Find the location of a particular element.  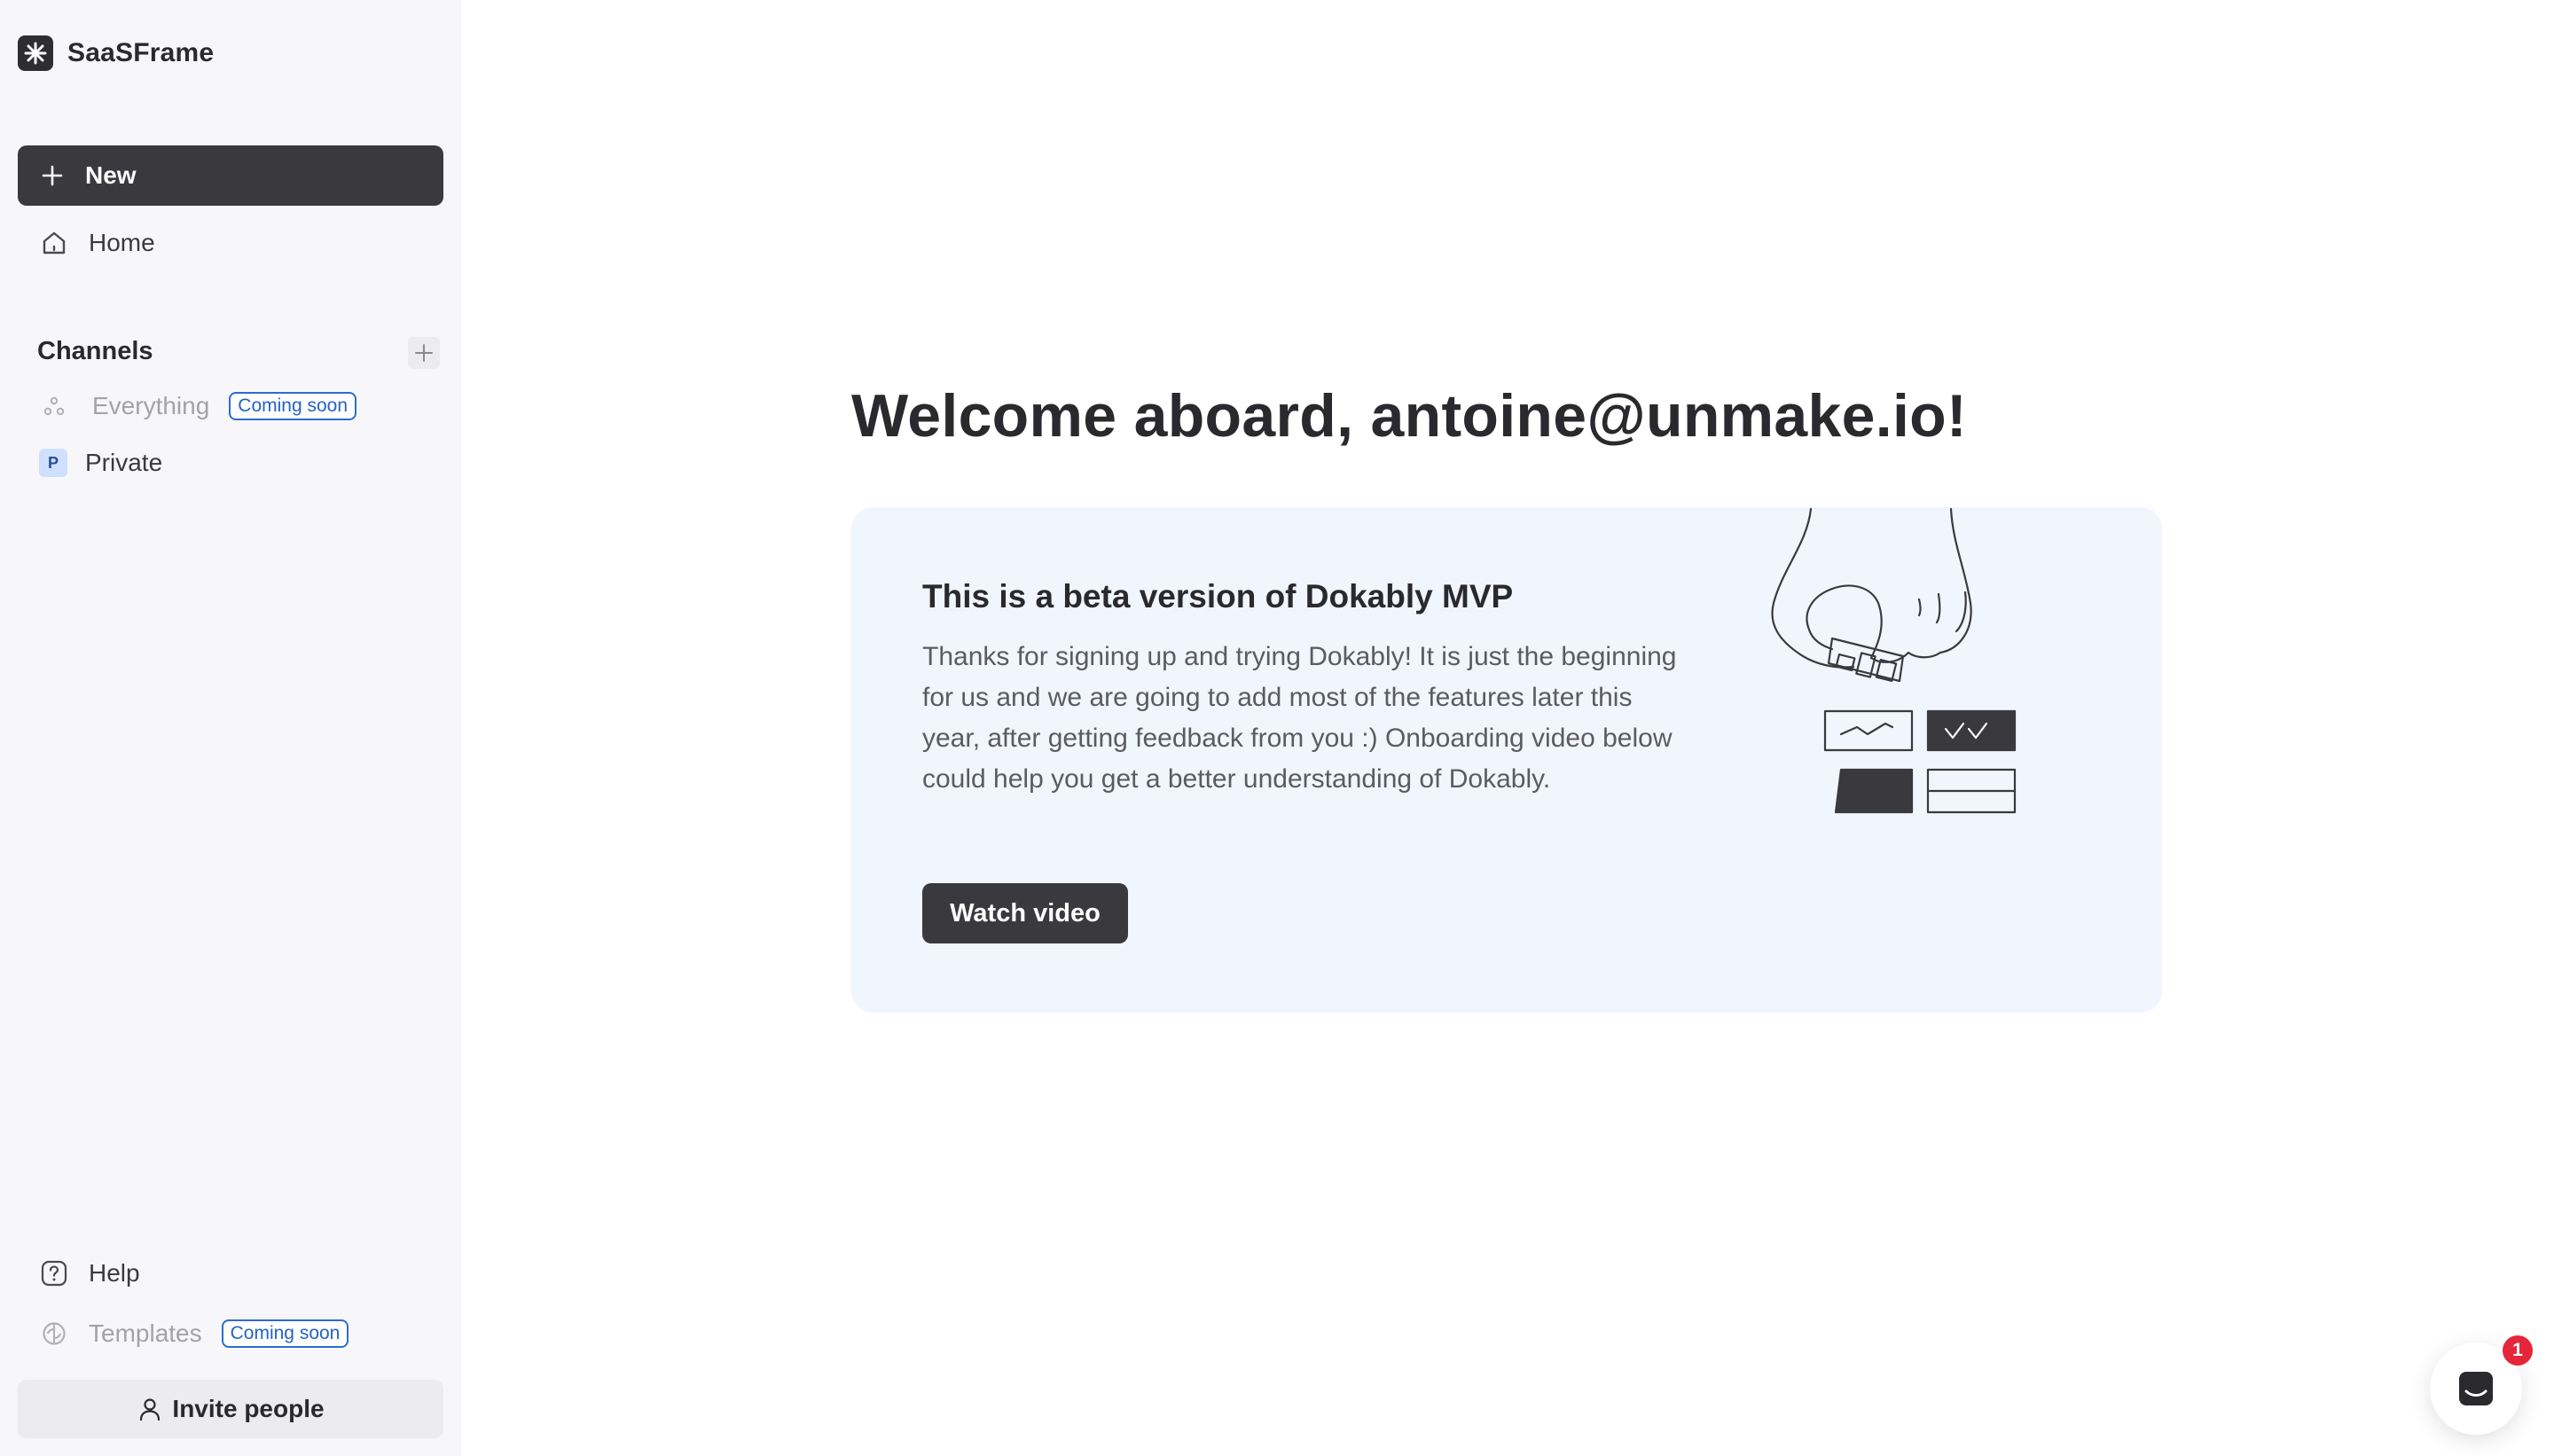

add-channel-button is located at coordinates (424, 353).